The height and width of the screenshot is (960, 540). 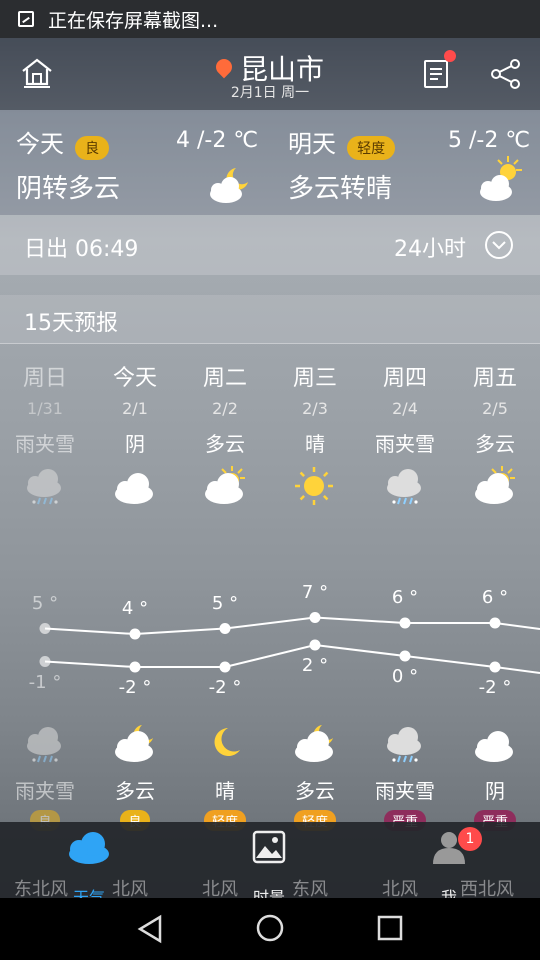 I want to click on sunrise-row: 日出 06:49 24小时, so click(x=270, y=245).